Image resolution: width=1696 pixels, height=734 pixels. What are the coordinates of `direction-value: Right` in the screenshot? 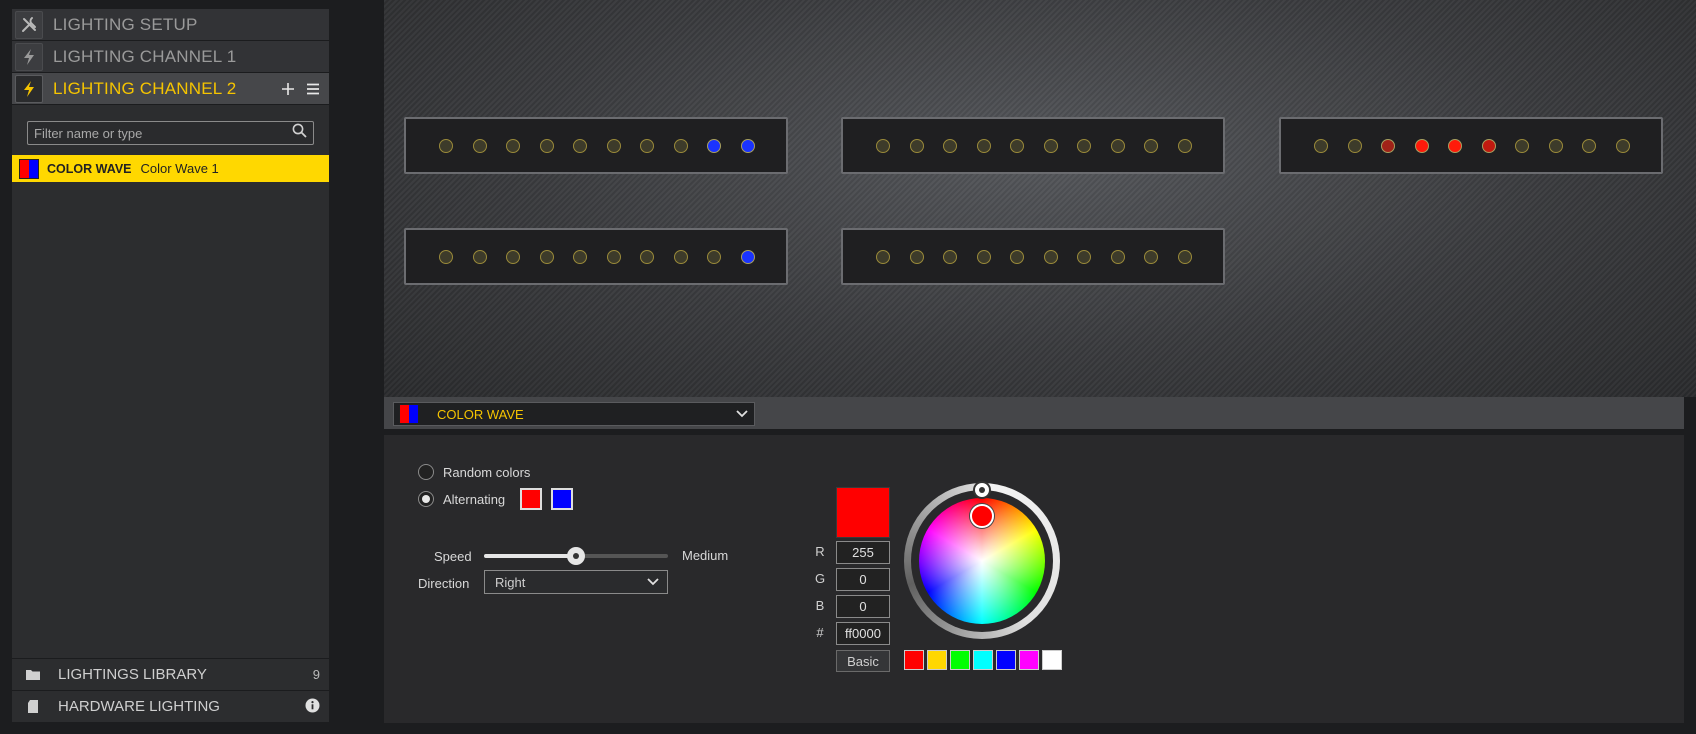 It's located at (510, 582).